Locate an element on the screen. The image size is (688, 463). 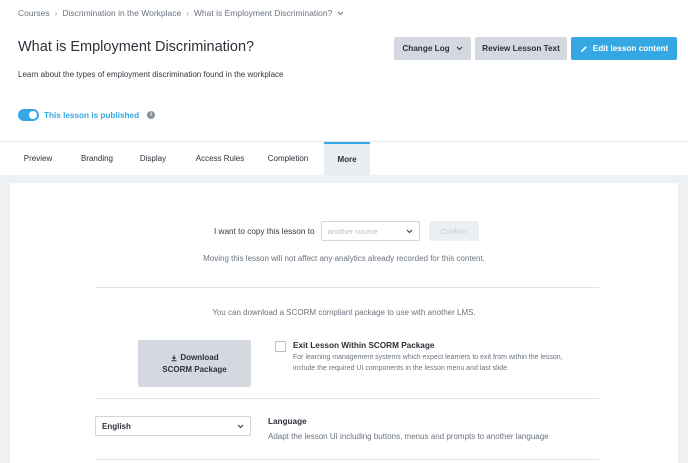
exit-lesson-checkbox is located at coordinates (280, 346).